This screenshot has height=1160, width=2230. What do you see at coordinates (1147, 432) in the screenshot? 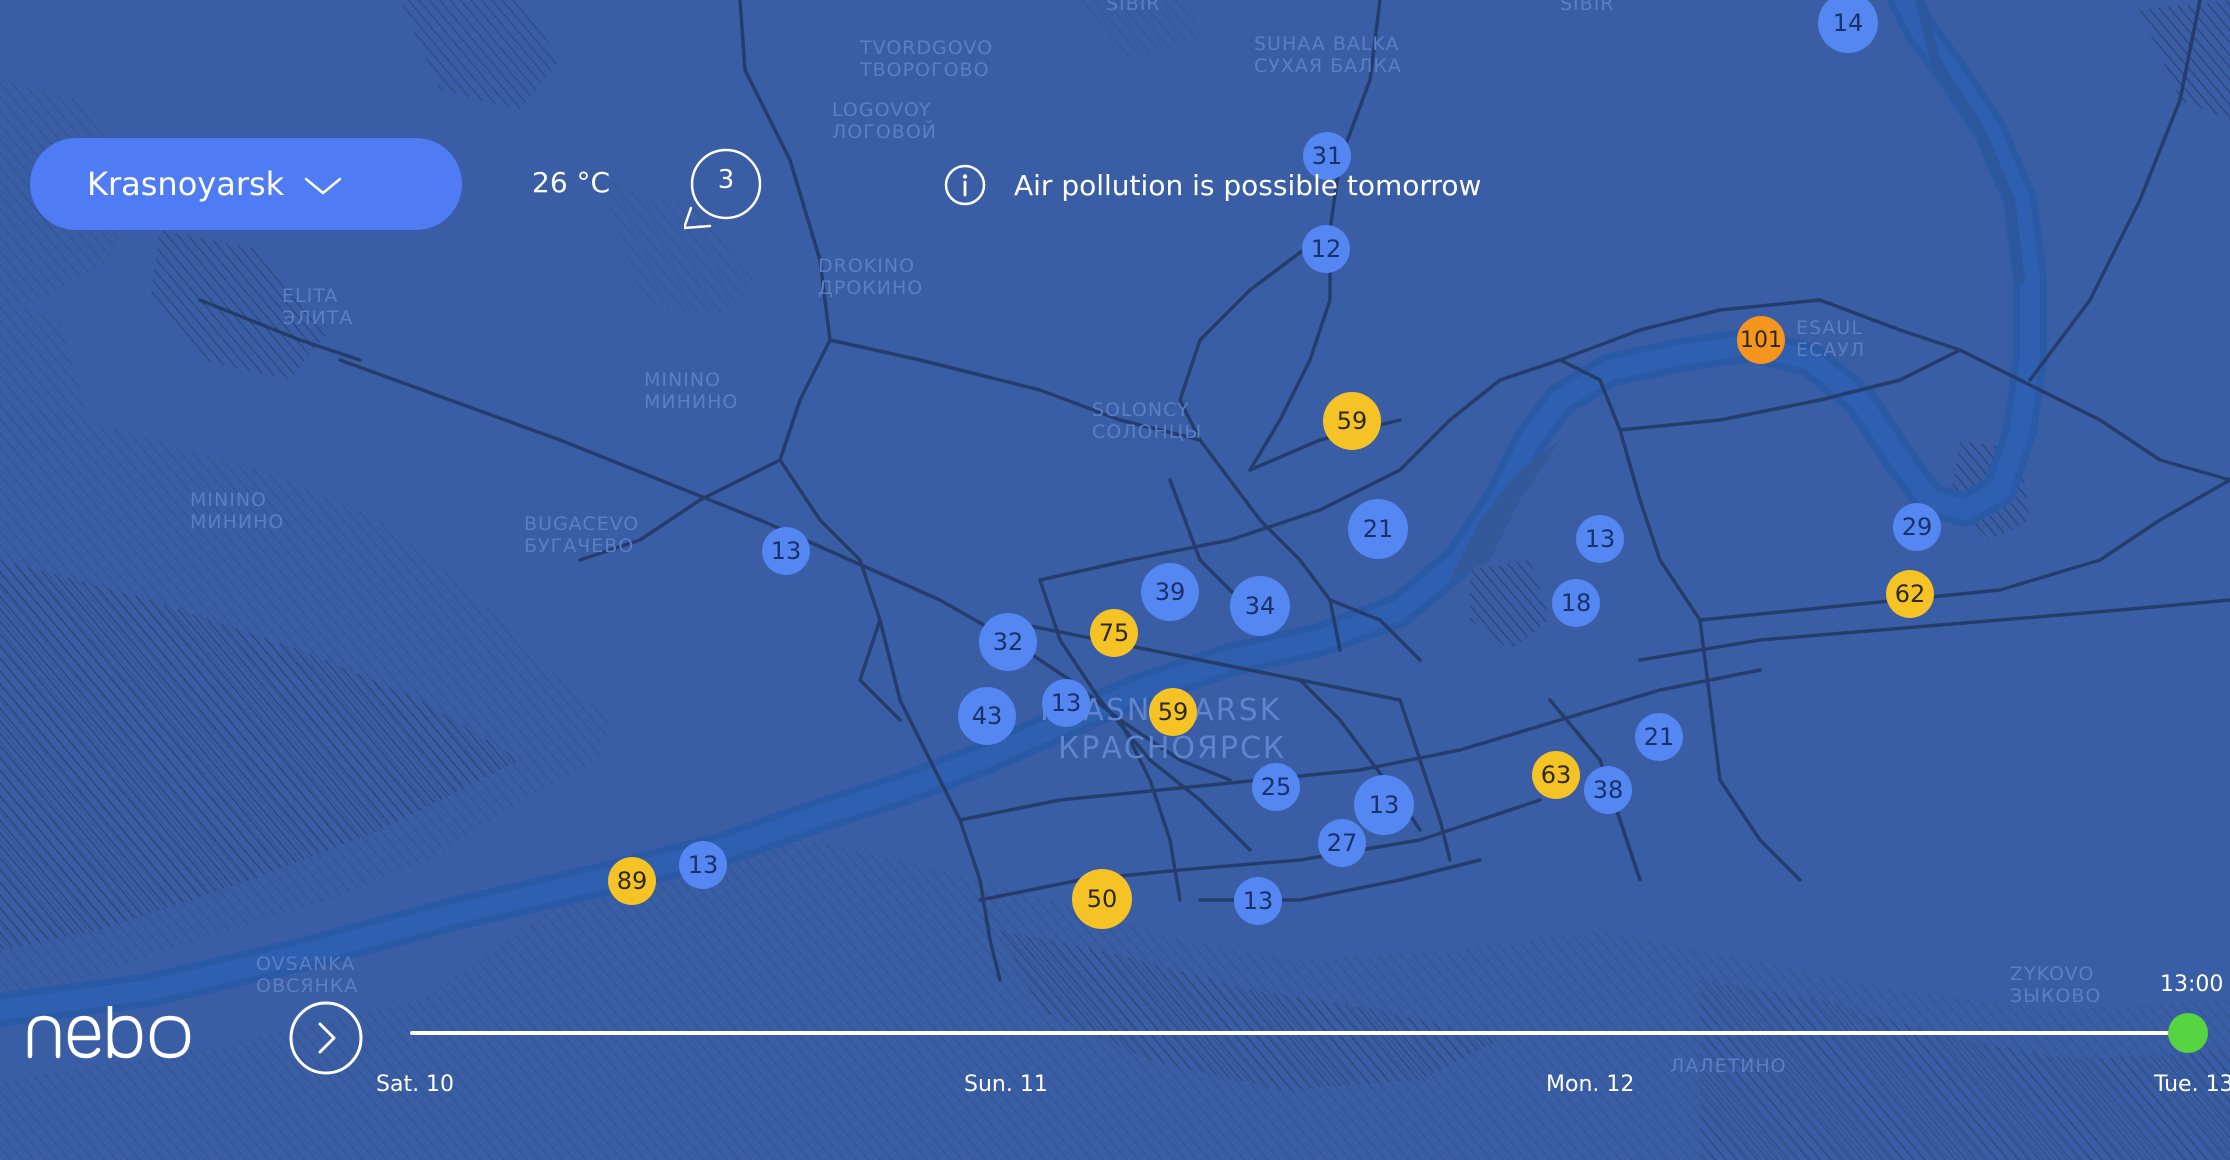
I see `place-label: СОЛОНЦЫ` at bounding box center [1147, 432].